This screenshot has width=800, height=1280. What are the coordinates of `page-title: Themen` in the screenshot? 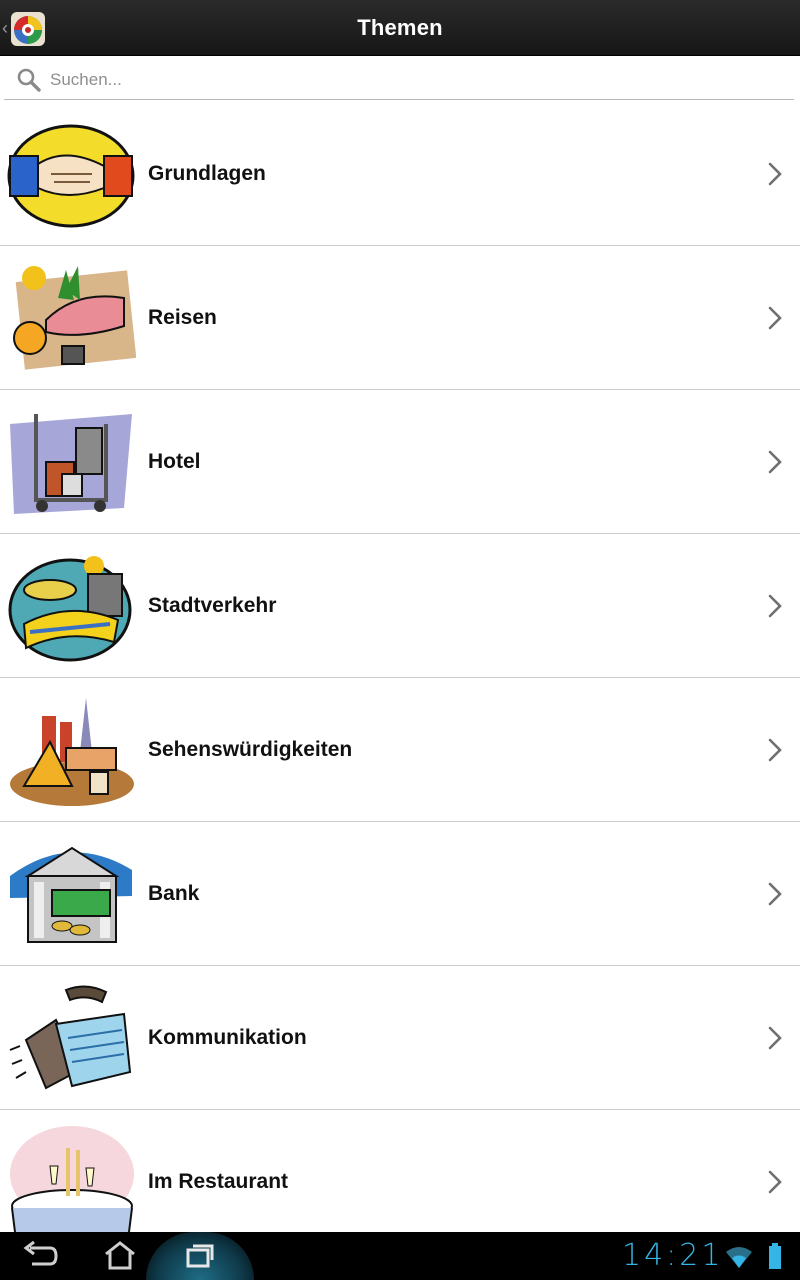 It's located at (400, 27).